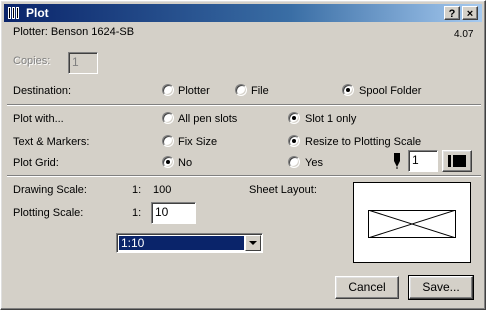  I want to click on plotter-name: Plotter: Benson 1624-SB, so click(74, 32).